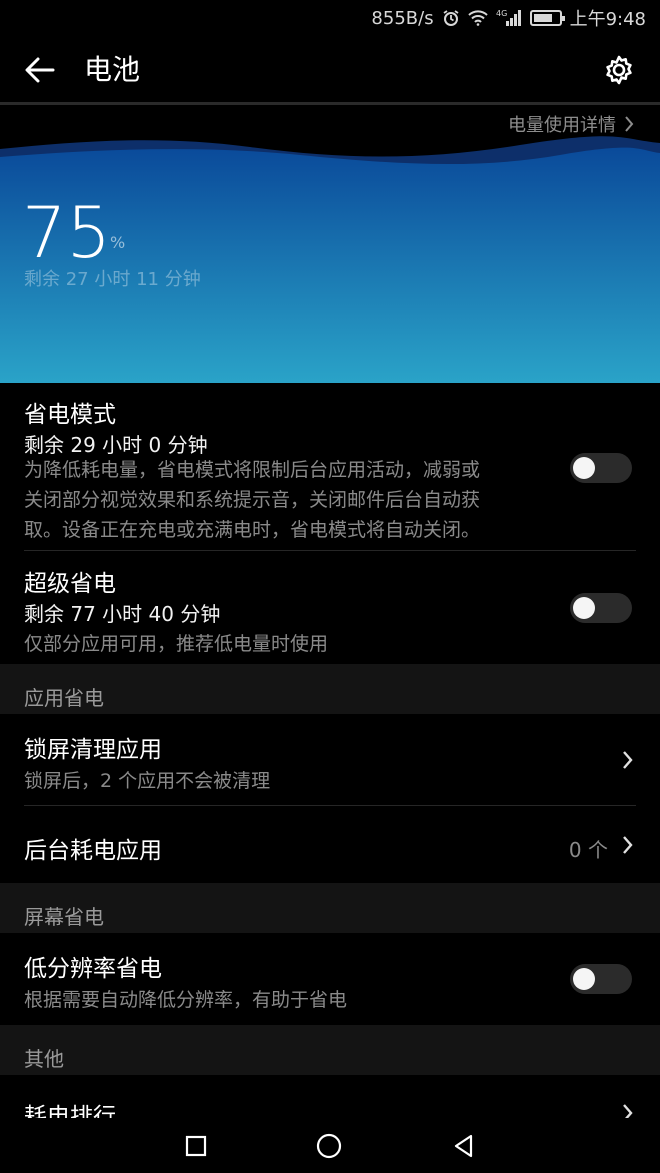 This screenshot has height=1173, width=660. What do you see at coordinates (330, 845) in the screenshot?
I see `background-apps-row: 后台耗电应用 0 个` at bounding box center [330, 845].